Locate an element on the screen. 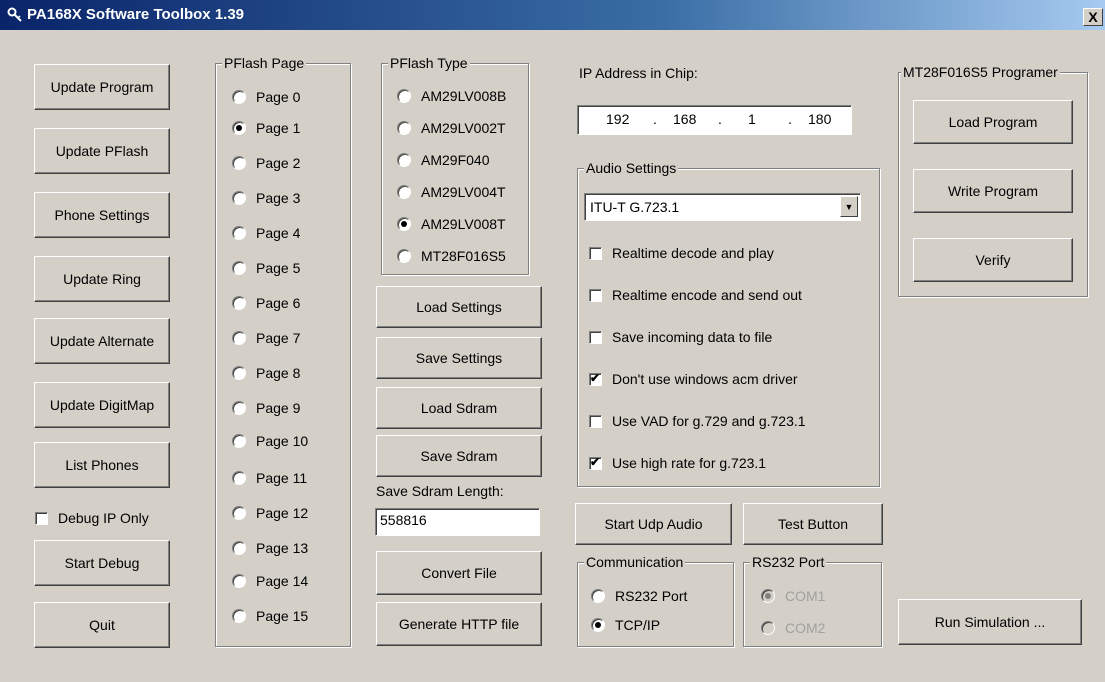 The width and height of the screenshot is (1105, 682). page-radio-11: Page 11 is located at coordinates (269, 478).